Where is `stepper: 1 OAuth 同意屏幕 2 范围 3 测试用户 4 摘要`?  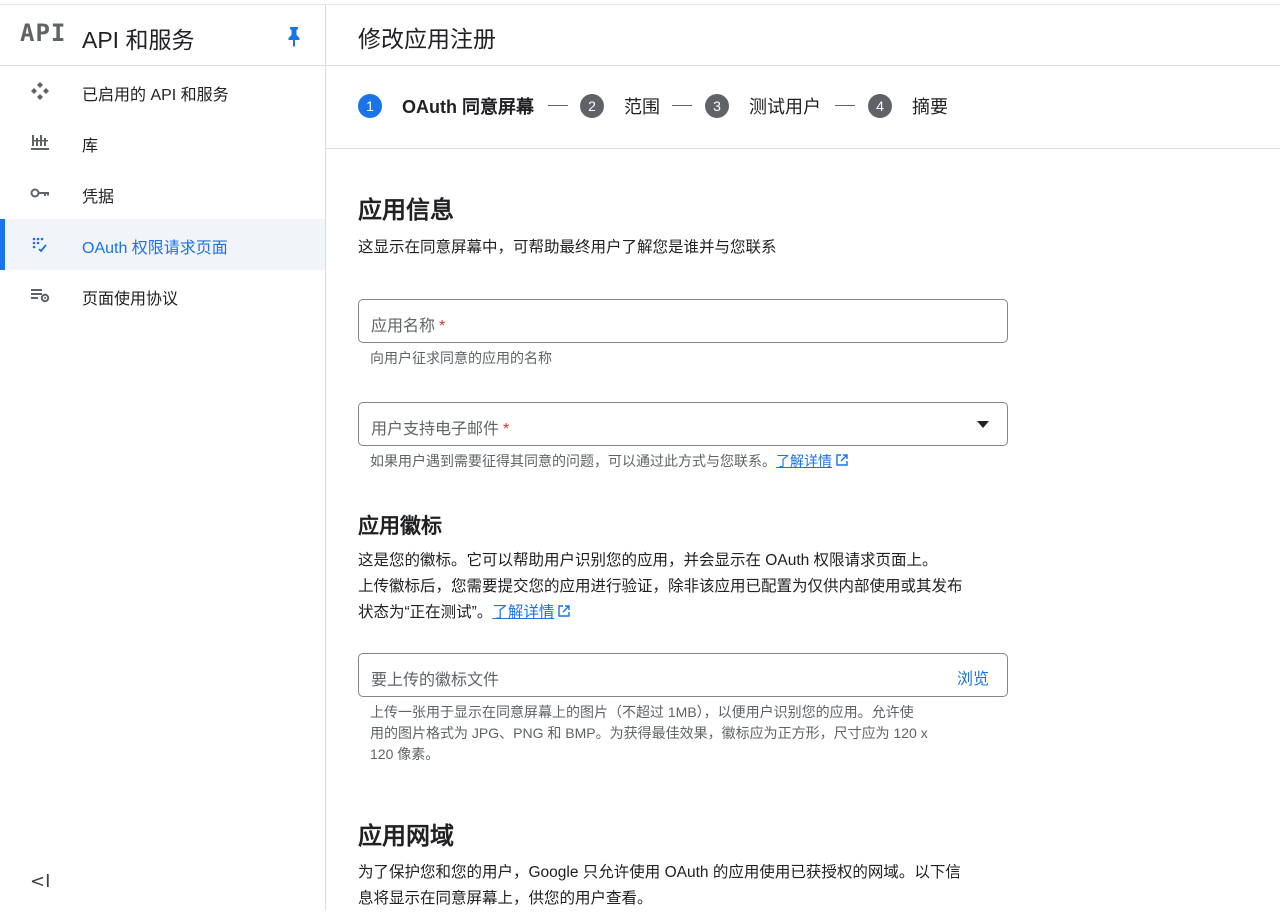
stepper: 1 OAuth 同意屏幕 2 范围 3 测试用户 4 摘要 is located at coordinates (803, 107).